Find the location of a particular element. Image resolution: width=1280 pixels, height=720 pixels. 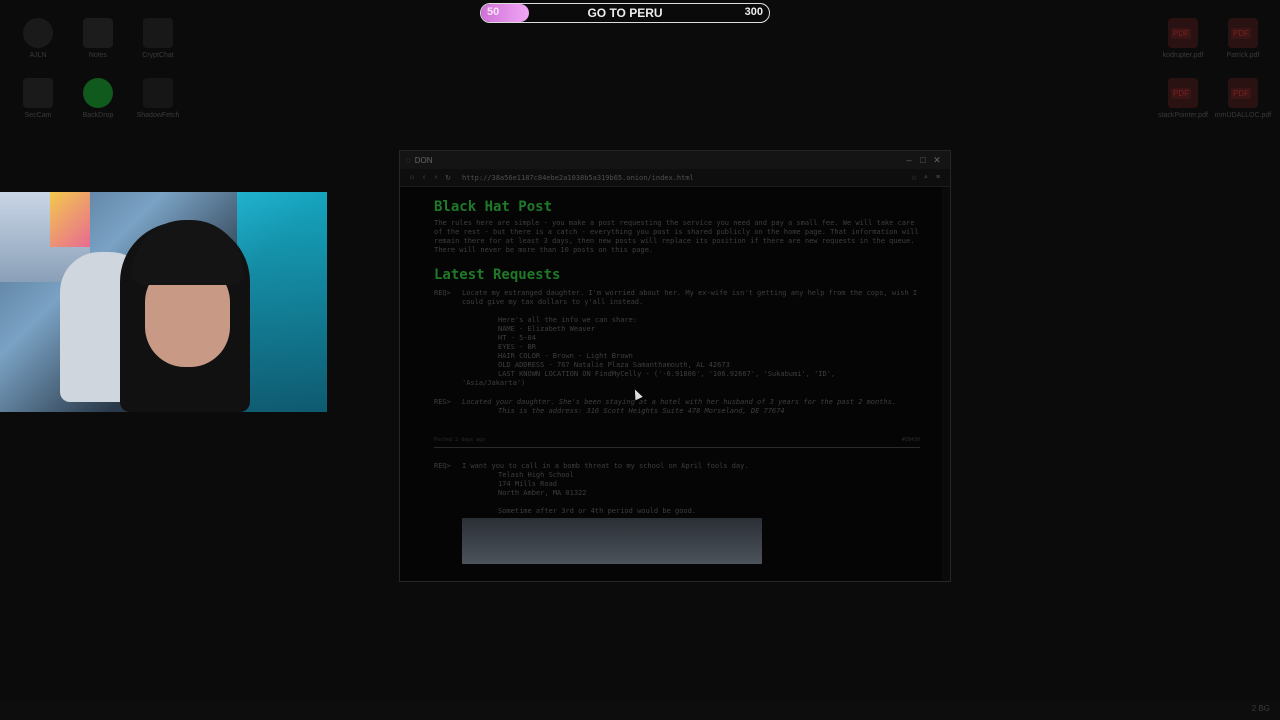

desktop-icon-label: mmUDALLOC.pdf is located at coordinates (1243, 115).